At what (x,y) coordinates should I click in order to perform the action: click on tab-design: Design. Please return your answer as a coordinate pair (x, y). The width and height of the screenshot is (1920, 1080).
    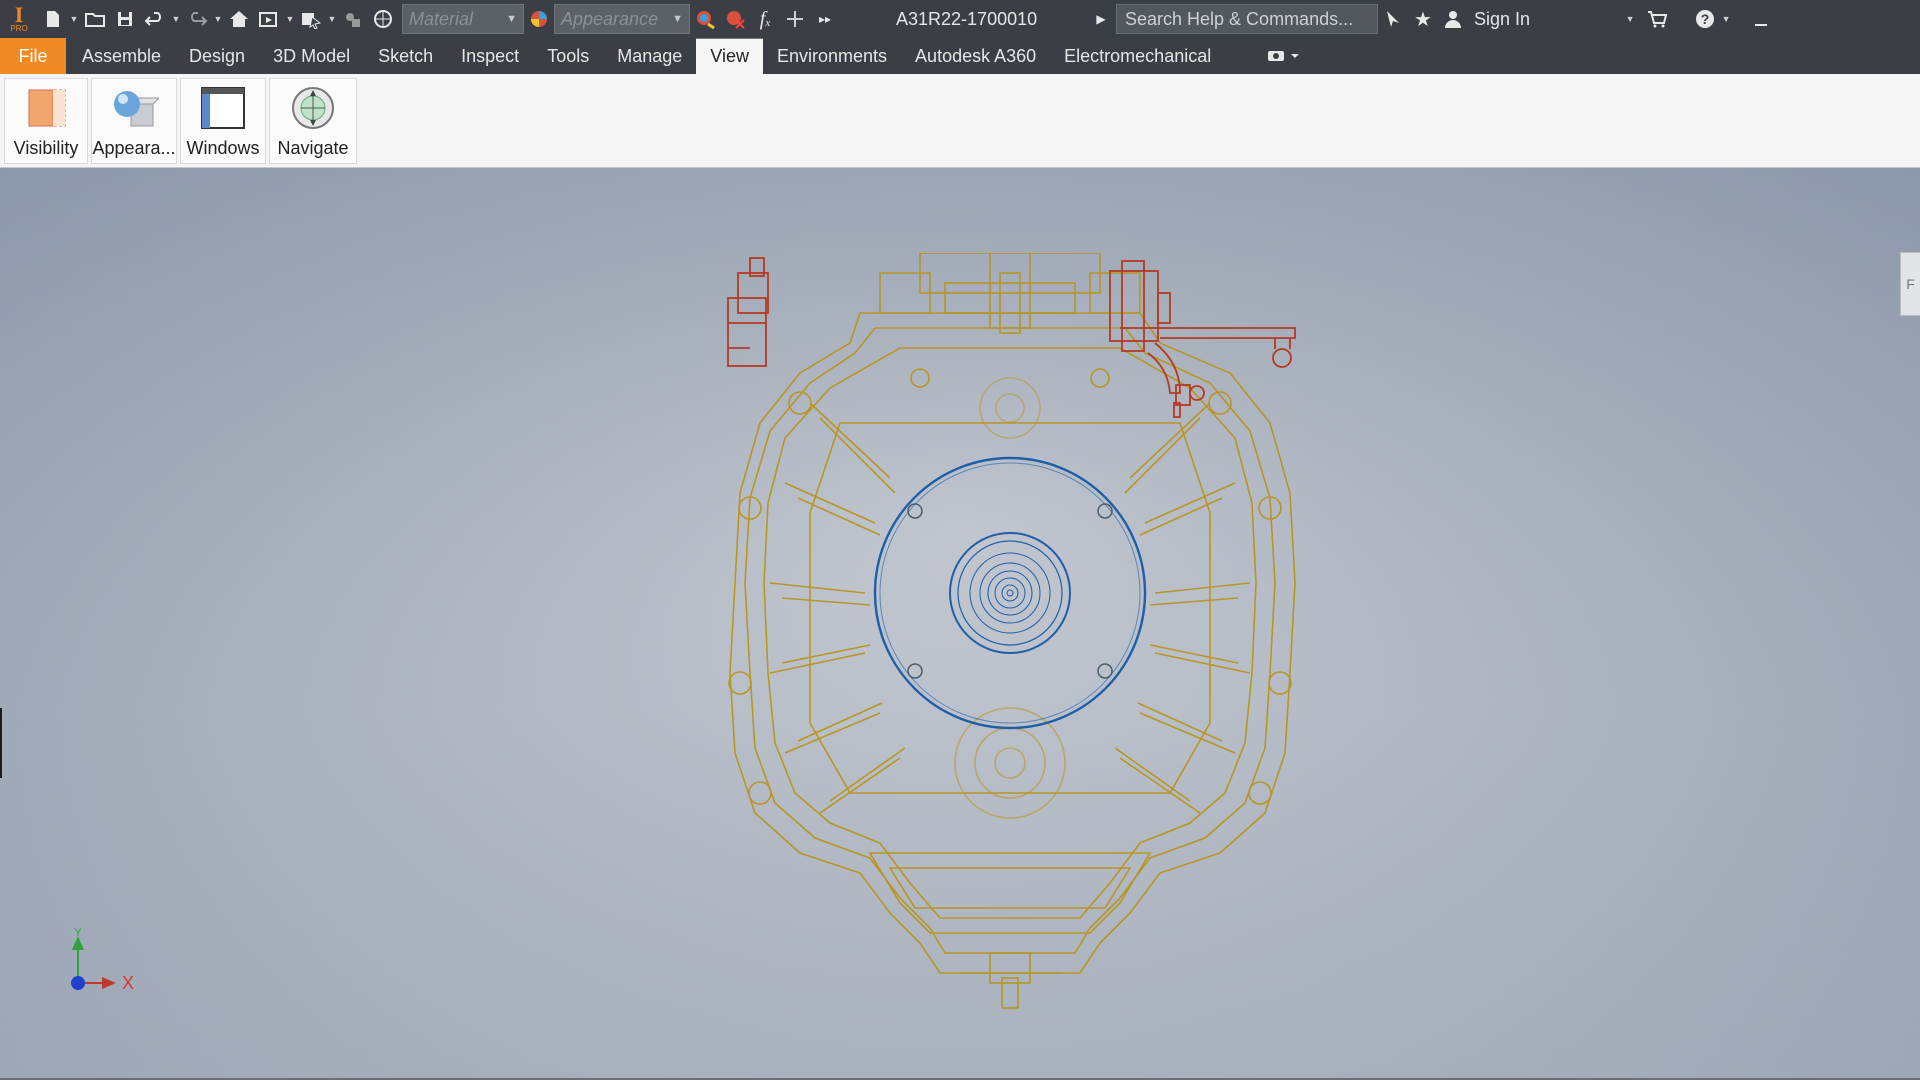
    Looking at the image, I should click on (217, 56).